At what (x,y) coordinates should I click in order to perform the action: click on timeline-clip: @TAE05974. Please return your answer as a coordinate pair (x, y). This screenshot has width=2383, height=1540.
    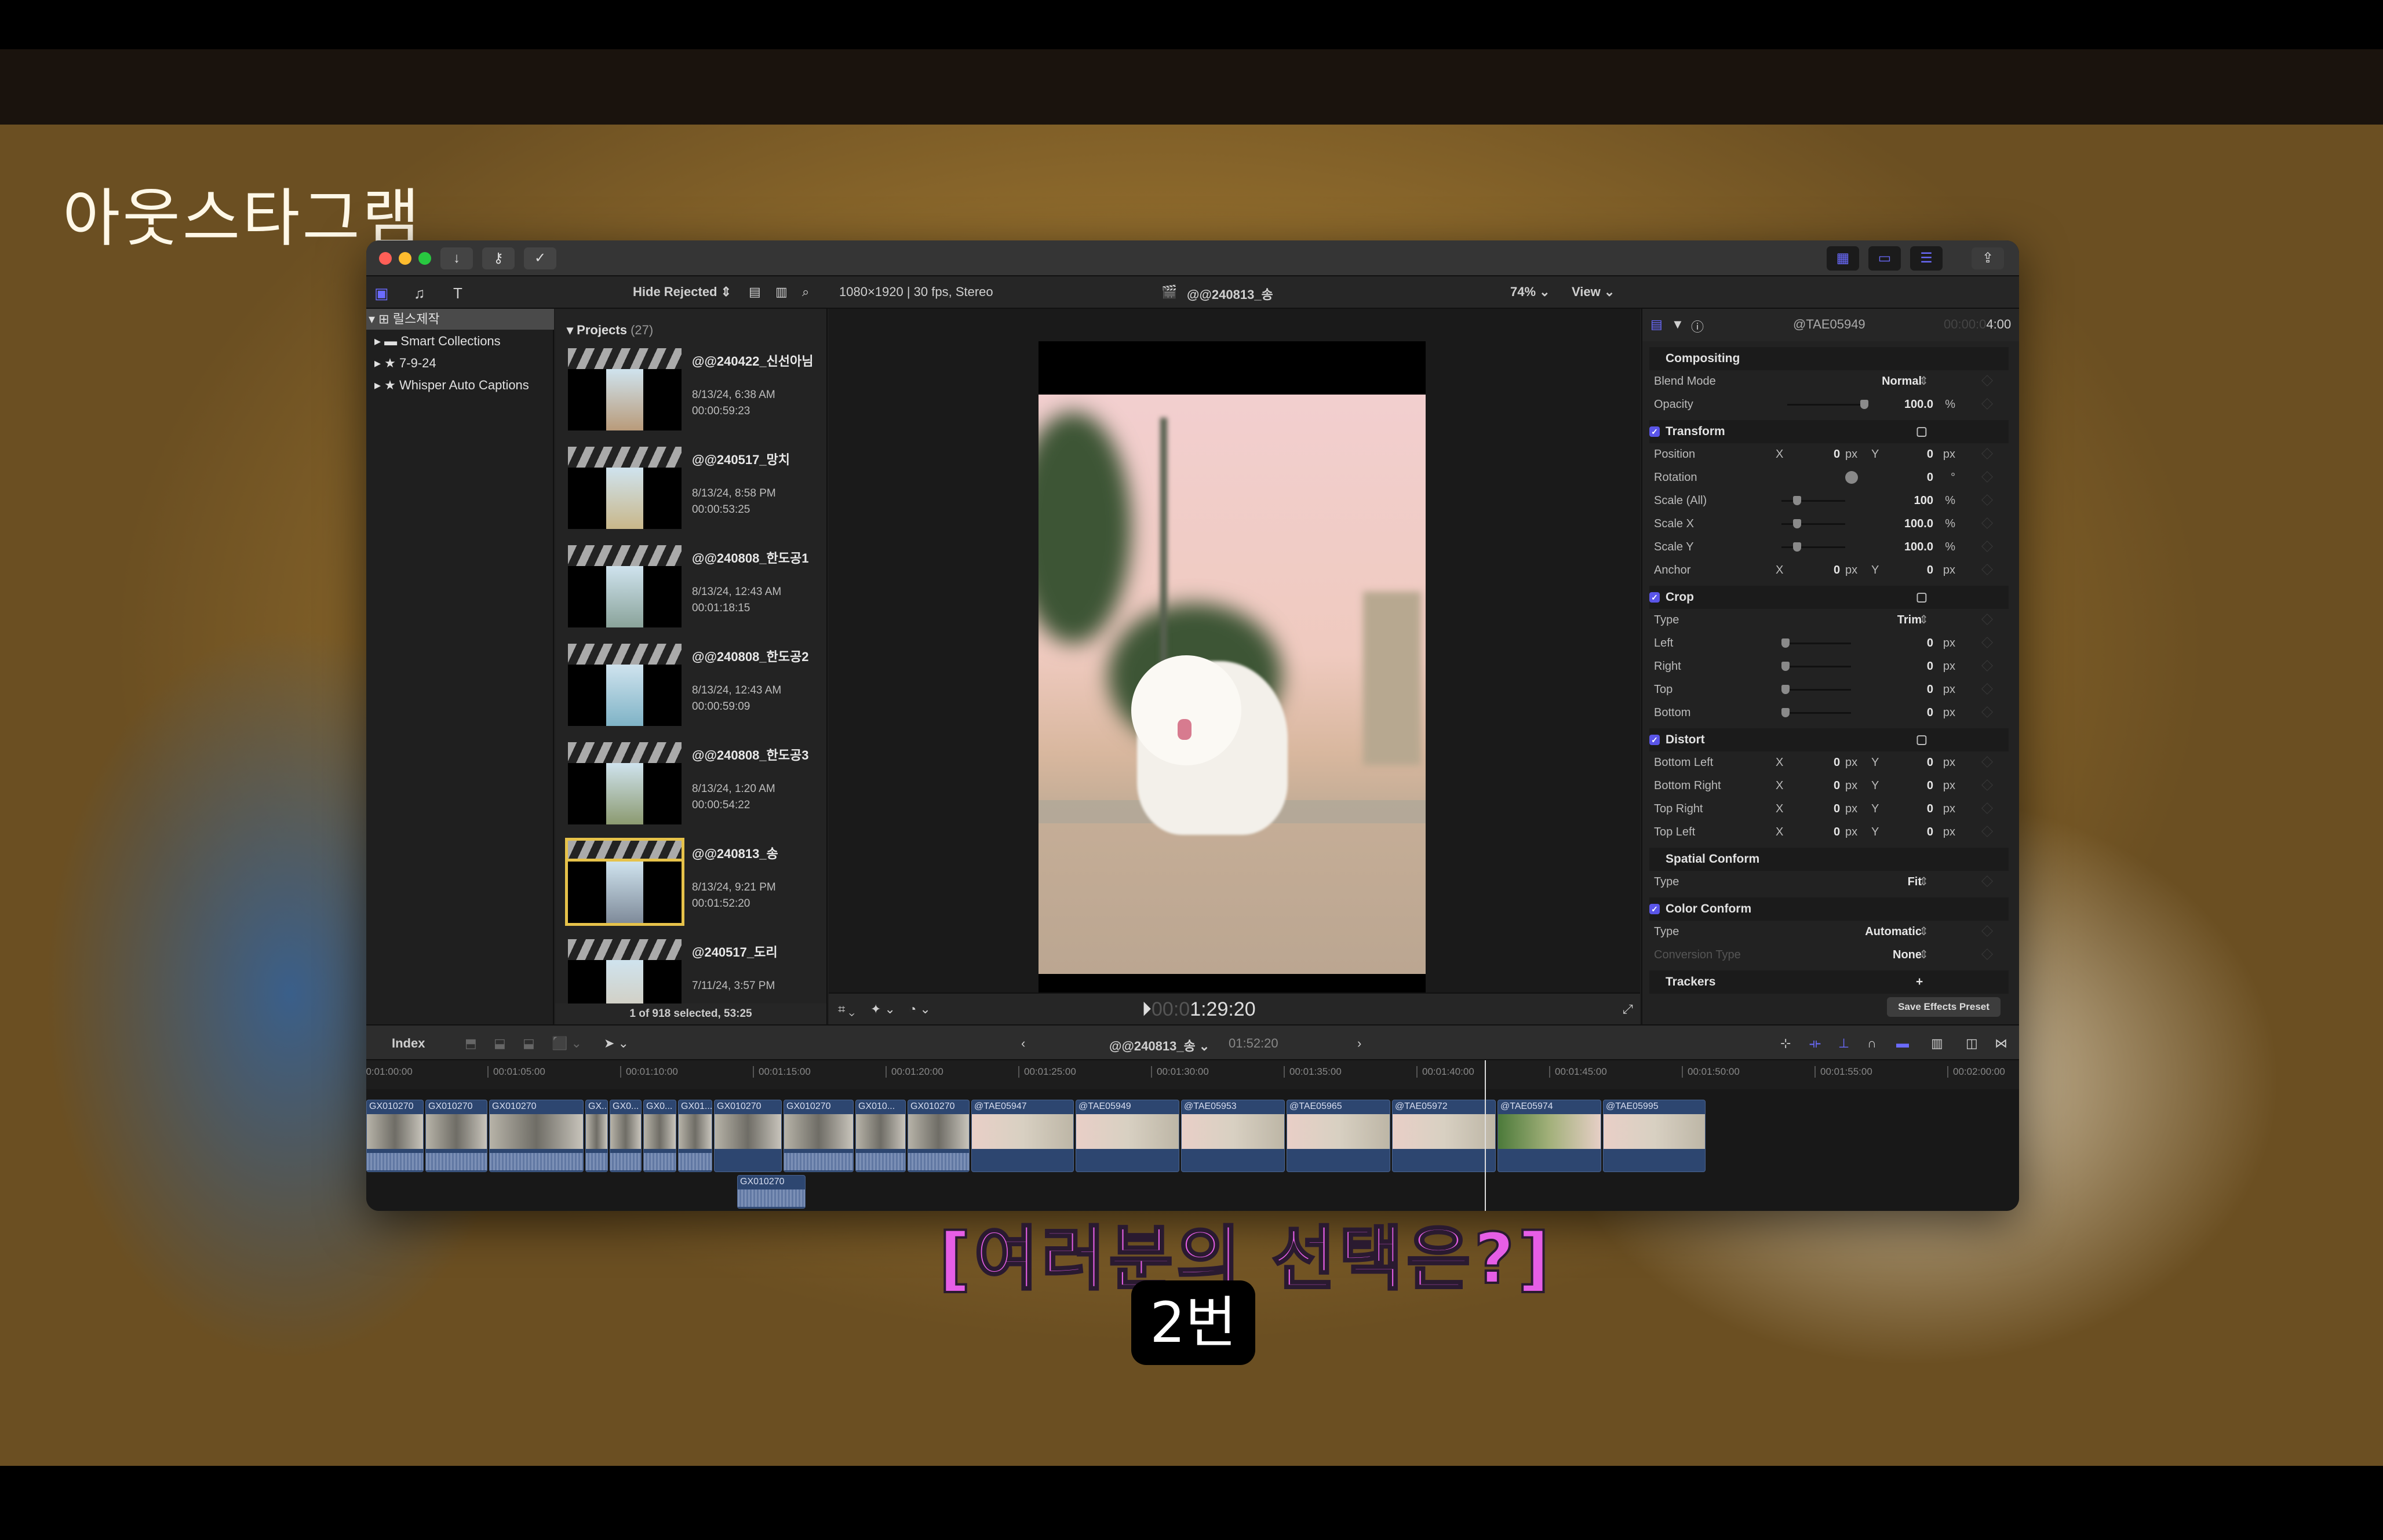
    Looking at the image, I should click on (1549, 1136).